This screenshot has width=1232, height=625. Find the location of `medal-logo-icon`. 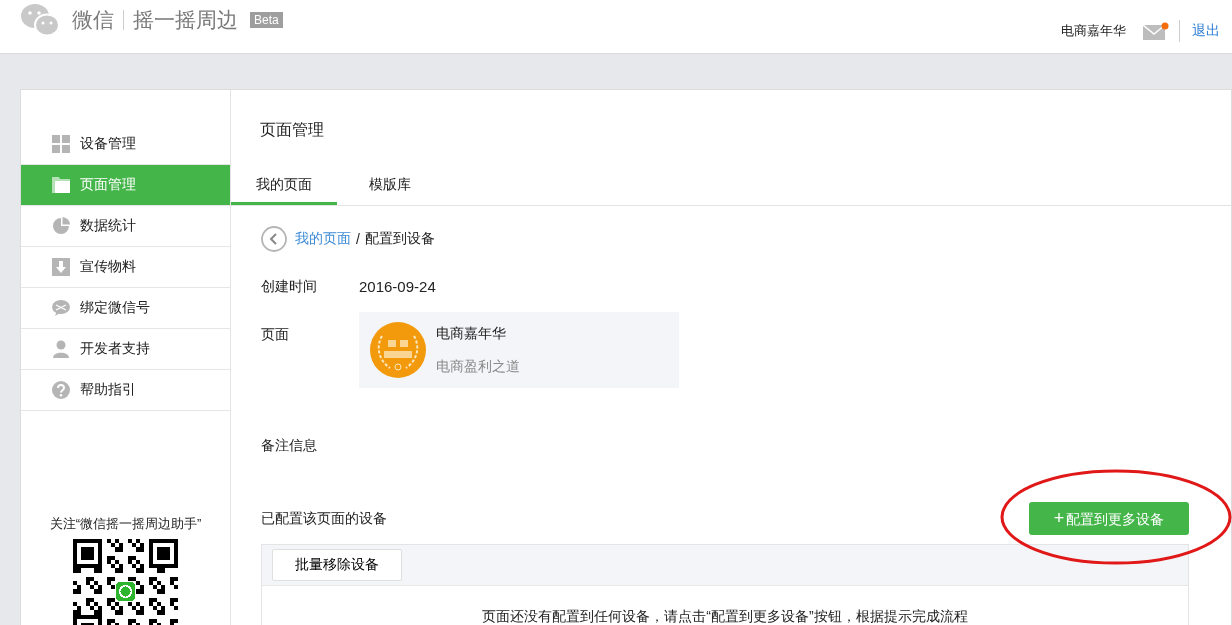

medal-logo-icon is located at coordinates (398, 350).